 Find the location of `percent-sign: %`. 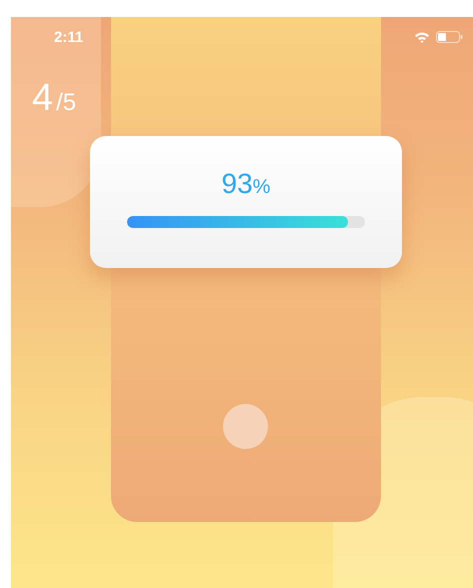

percent-sign: % is located at coordinates (261, 187).